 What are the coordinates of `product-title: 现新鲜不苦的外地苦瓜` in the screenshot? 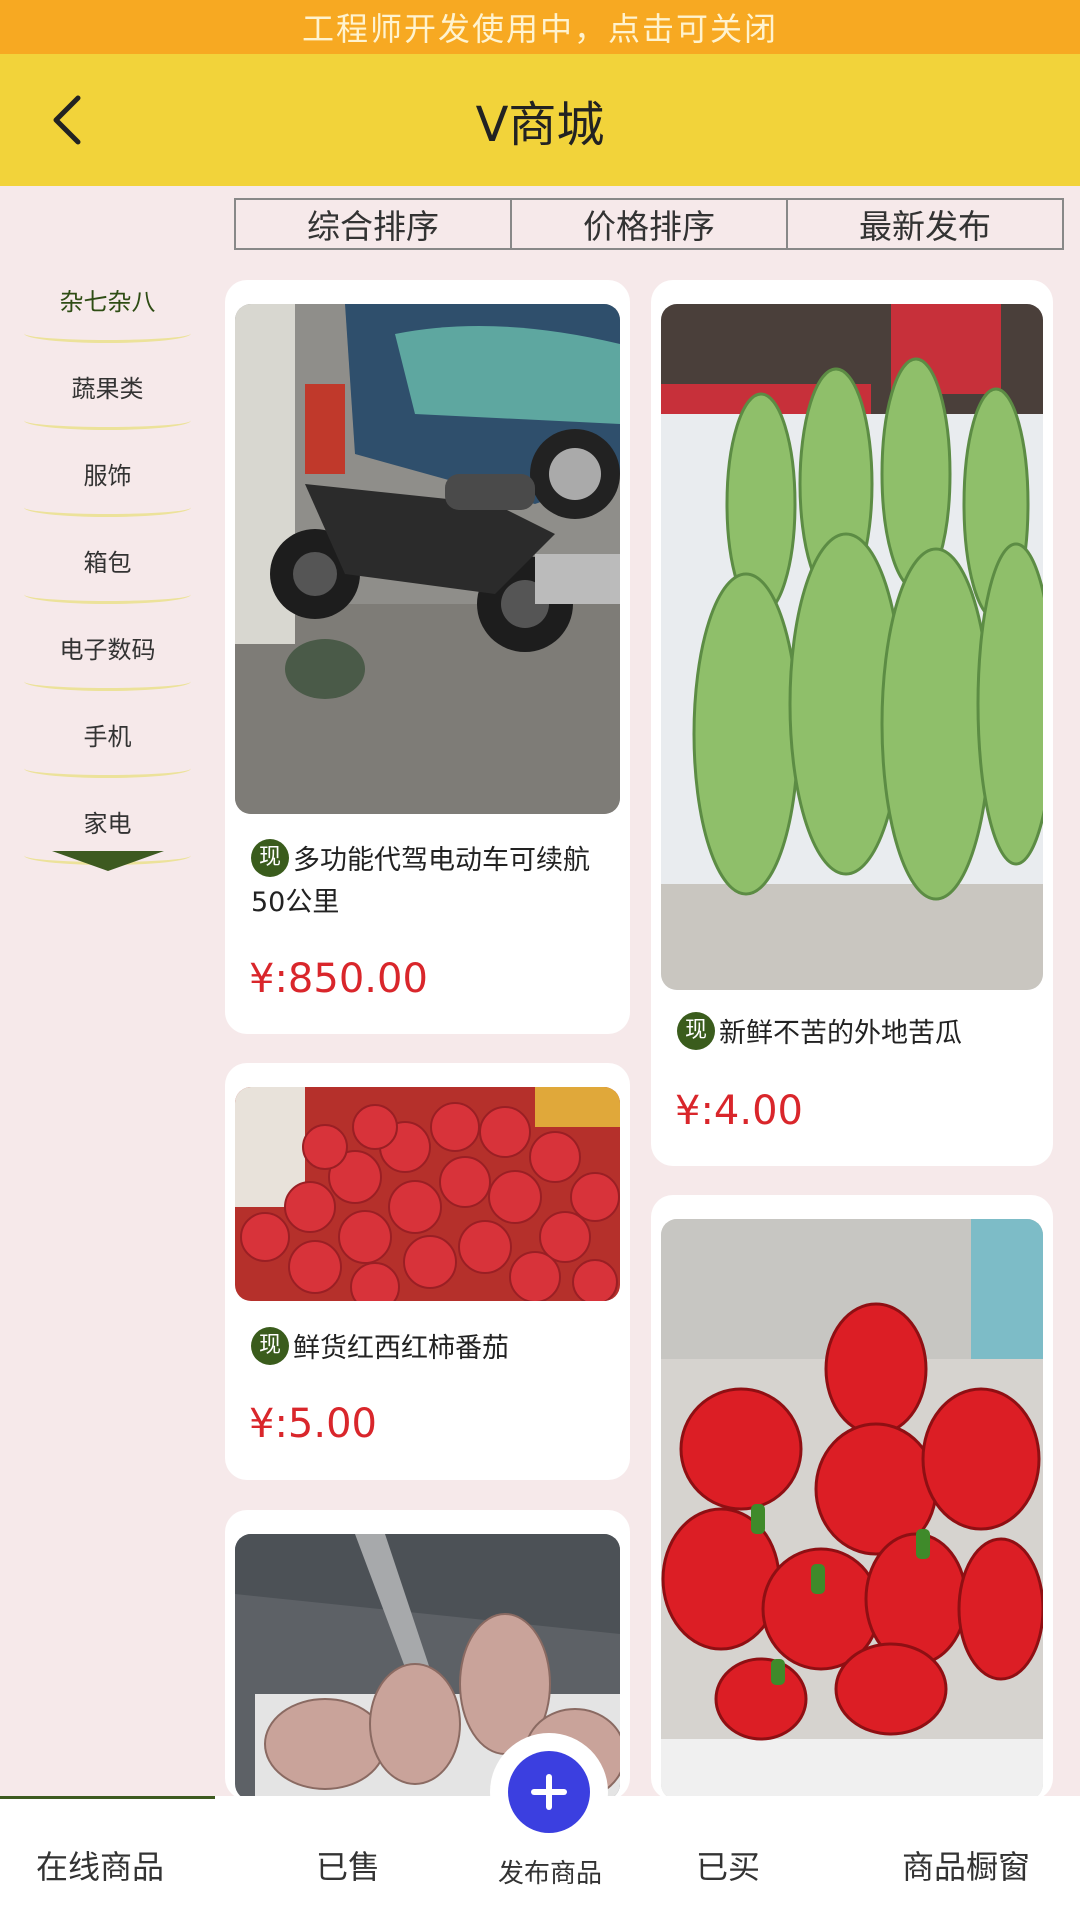 It's located at (855, 1033).